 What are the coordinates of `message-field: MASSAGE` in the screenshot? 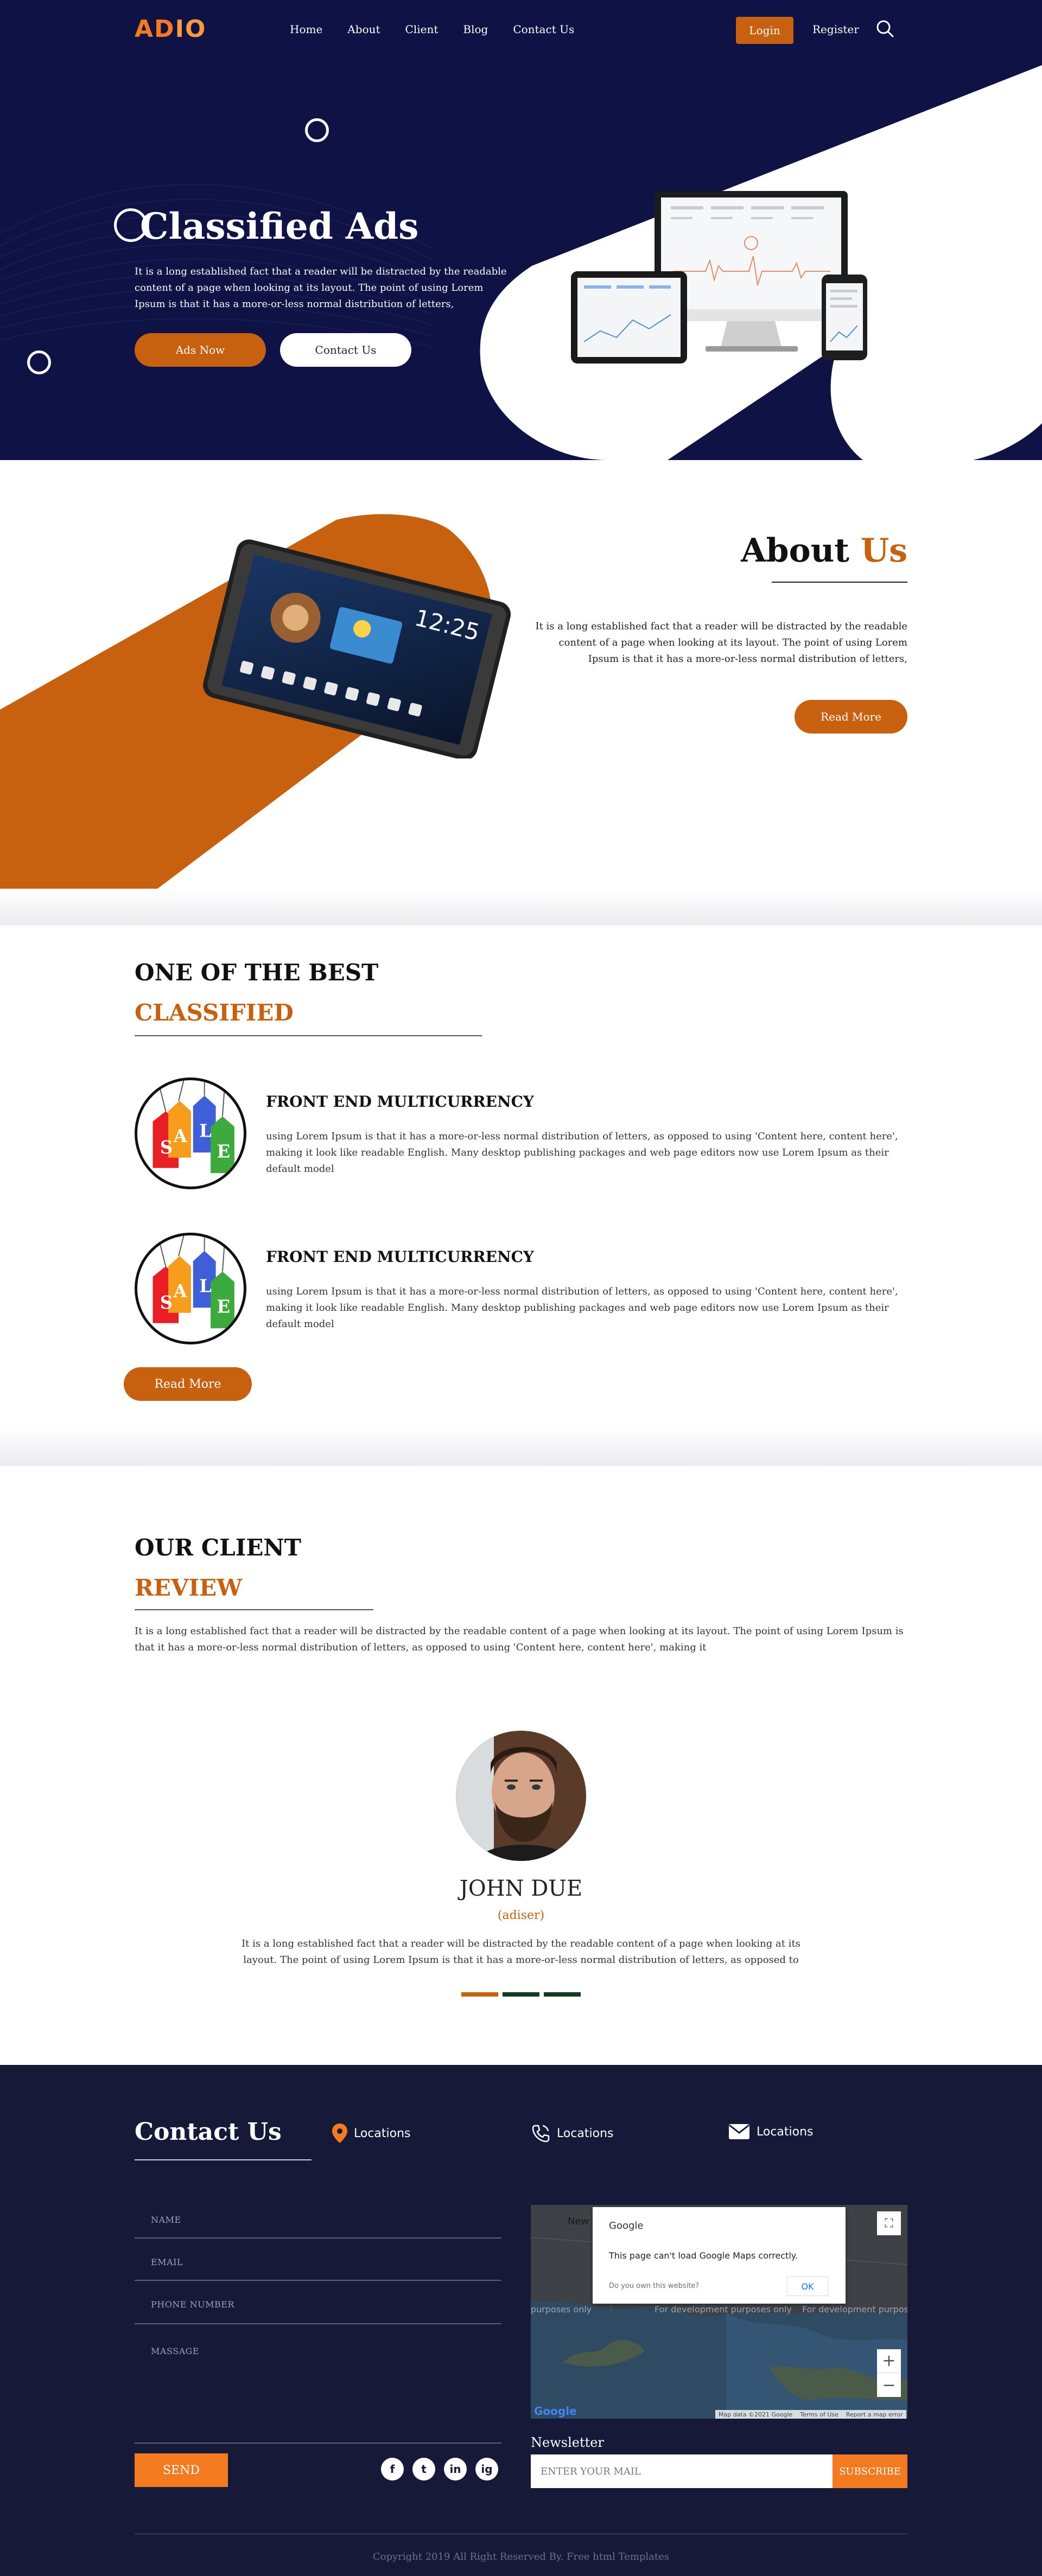 It's located at (318, 2395).